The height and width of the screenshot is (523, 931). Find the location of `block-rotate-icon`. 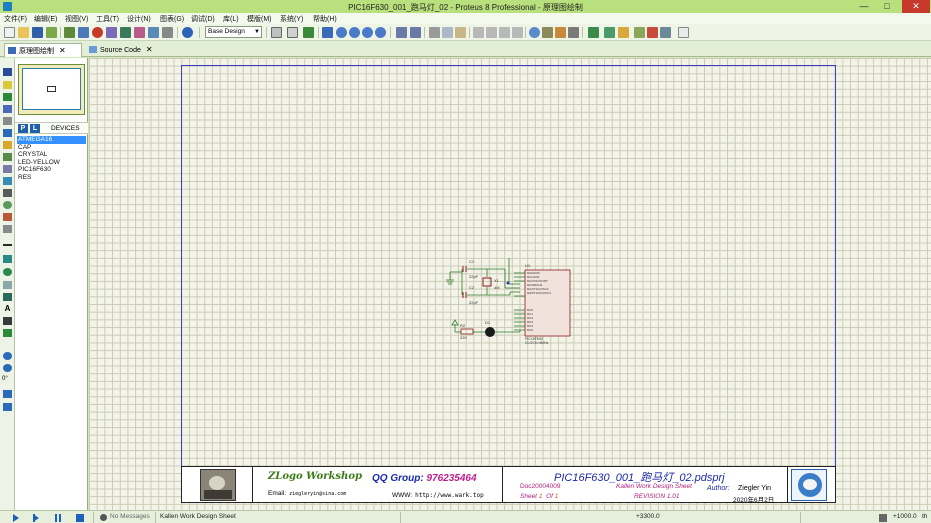

block-rotate-icon is located at coordinates (504, 32).